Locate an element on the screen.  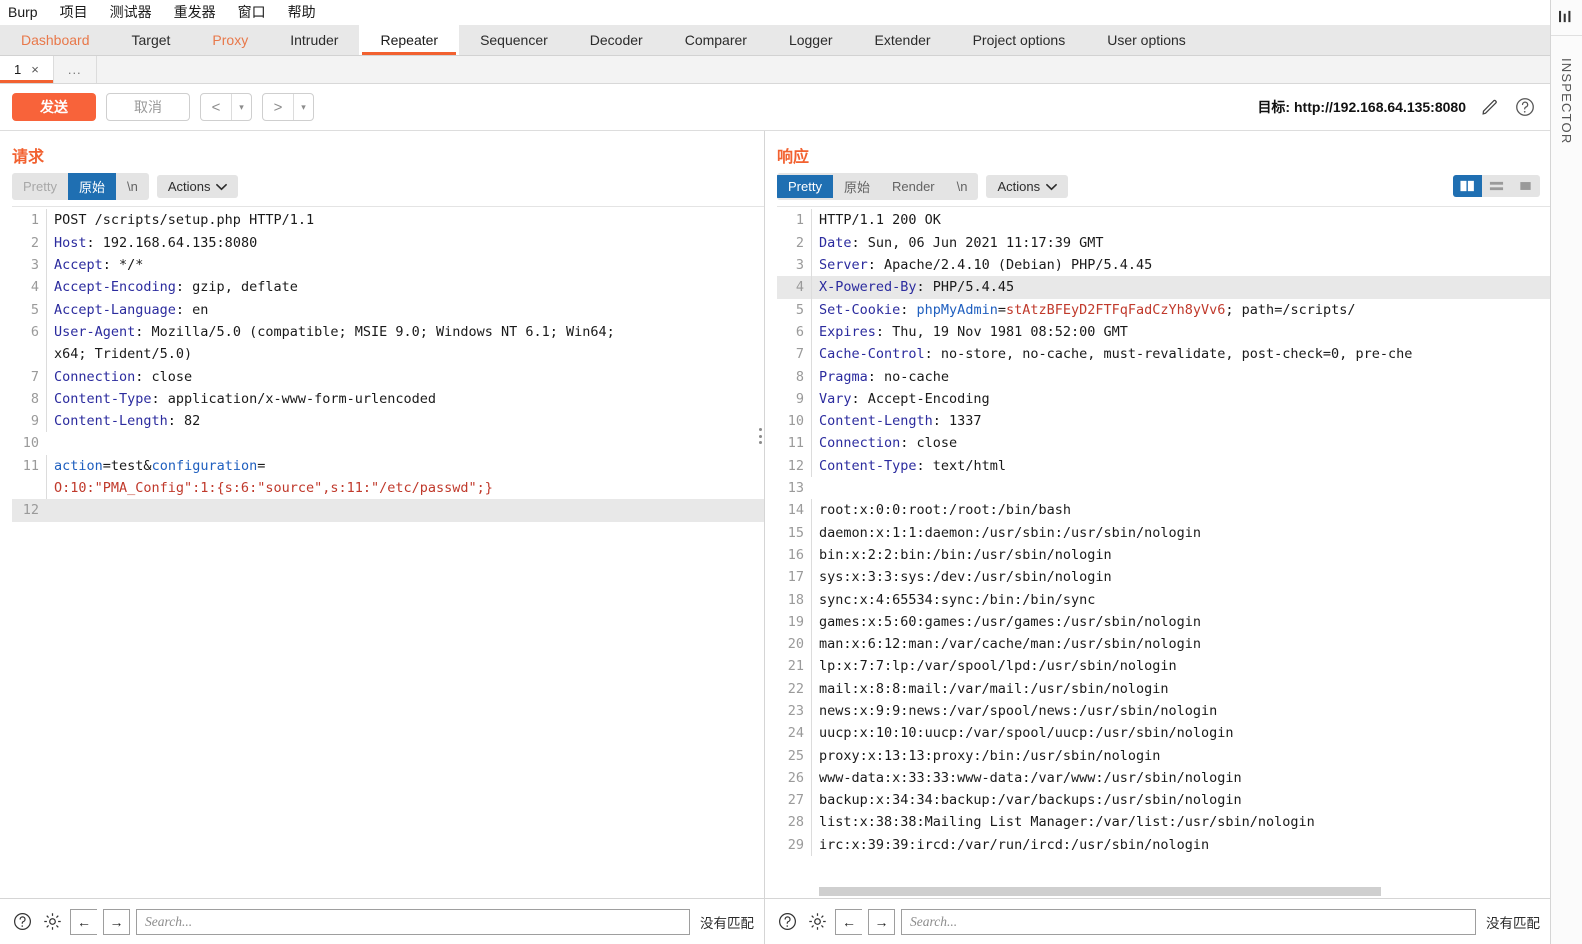
response-line: 12 Content-Type: text/html is located at coordinates (1163, 466).